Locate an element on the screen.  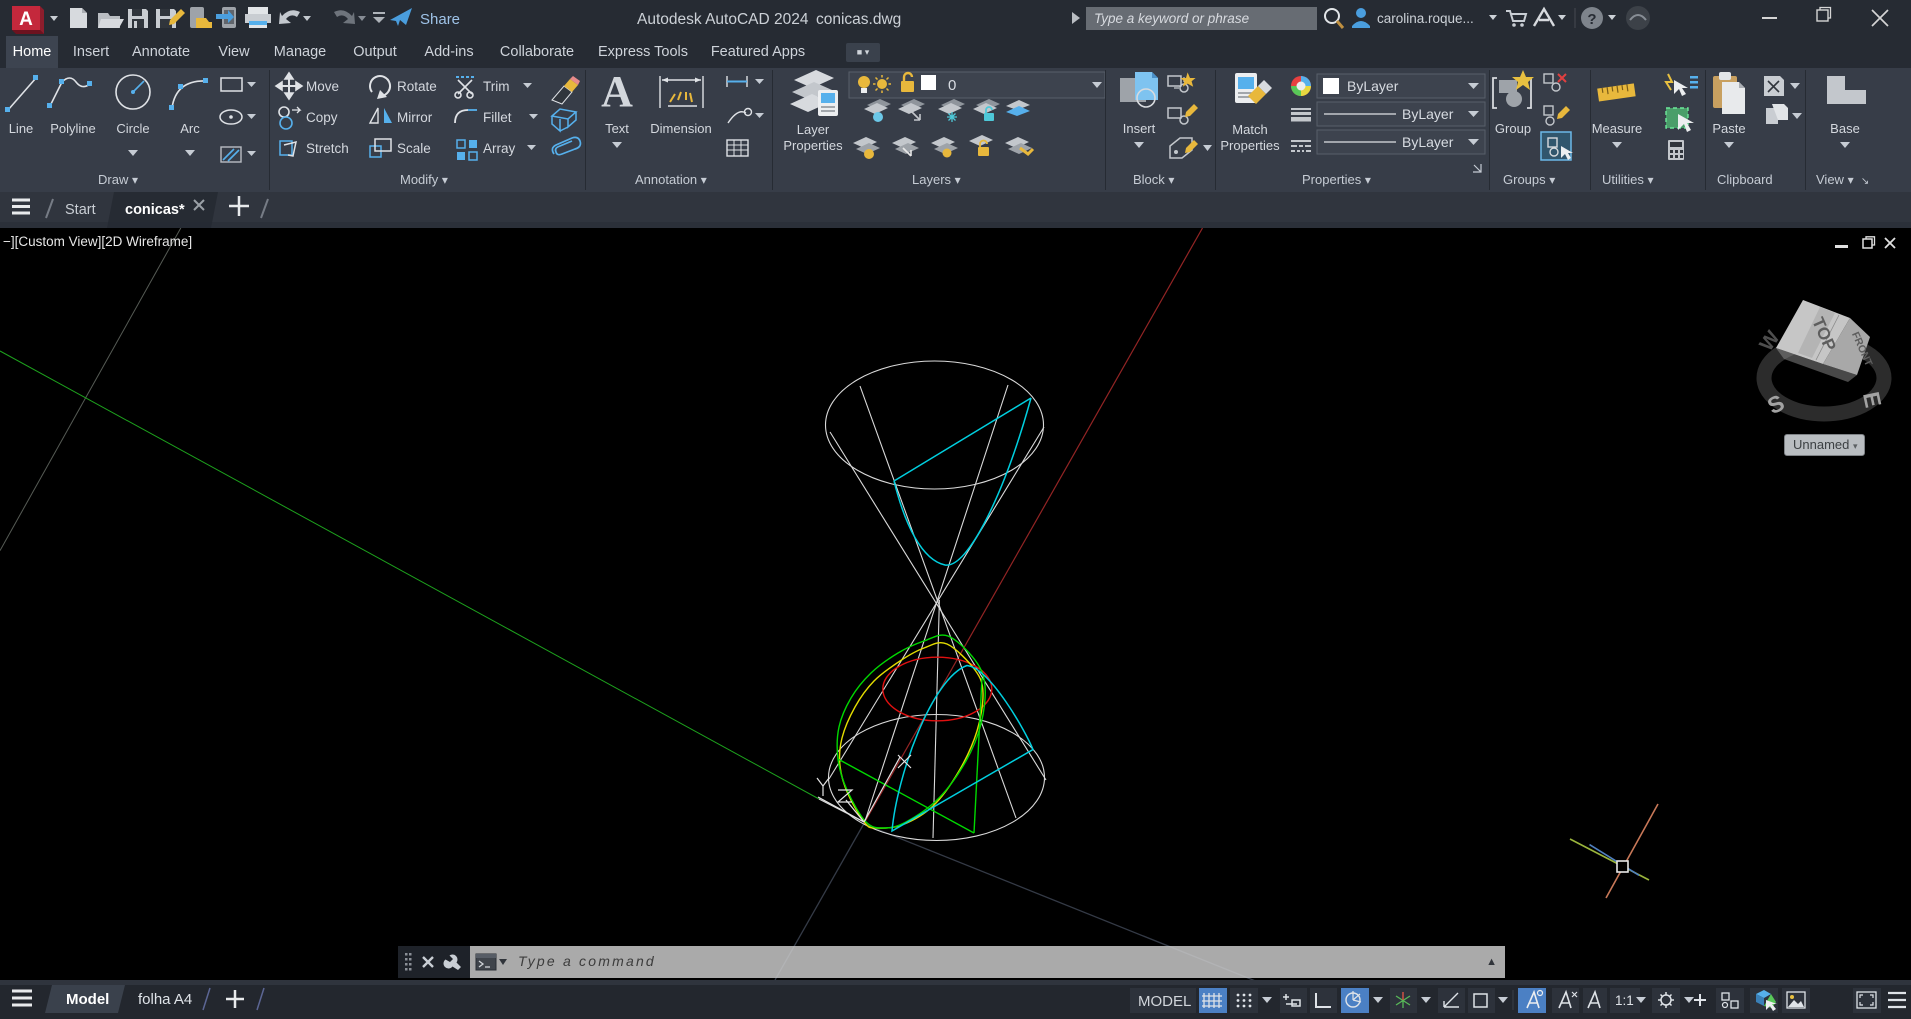
svg-text: Layer is located at coordinates (813, 129).